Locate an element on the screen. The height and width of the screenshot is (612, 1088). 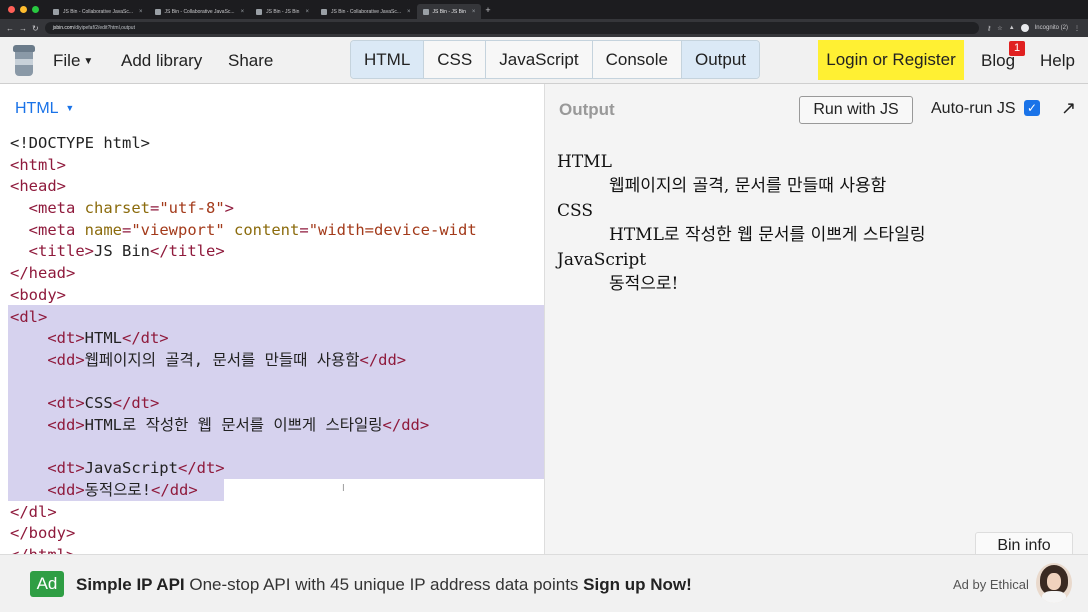
code-token: </body> is located at coordinates (43, 533).